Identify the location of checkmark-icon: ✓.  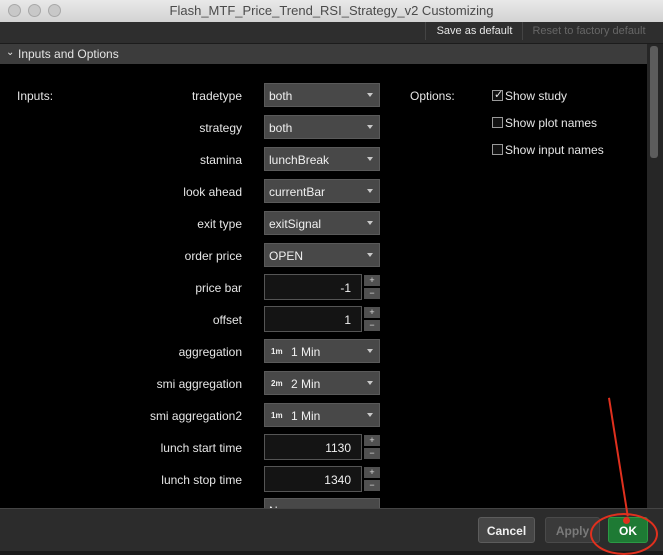
(499, 95).